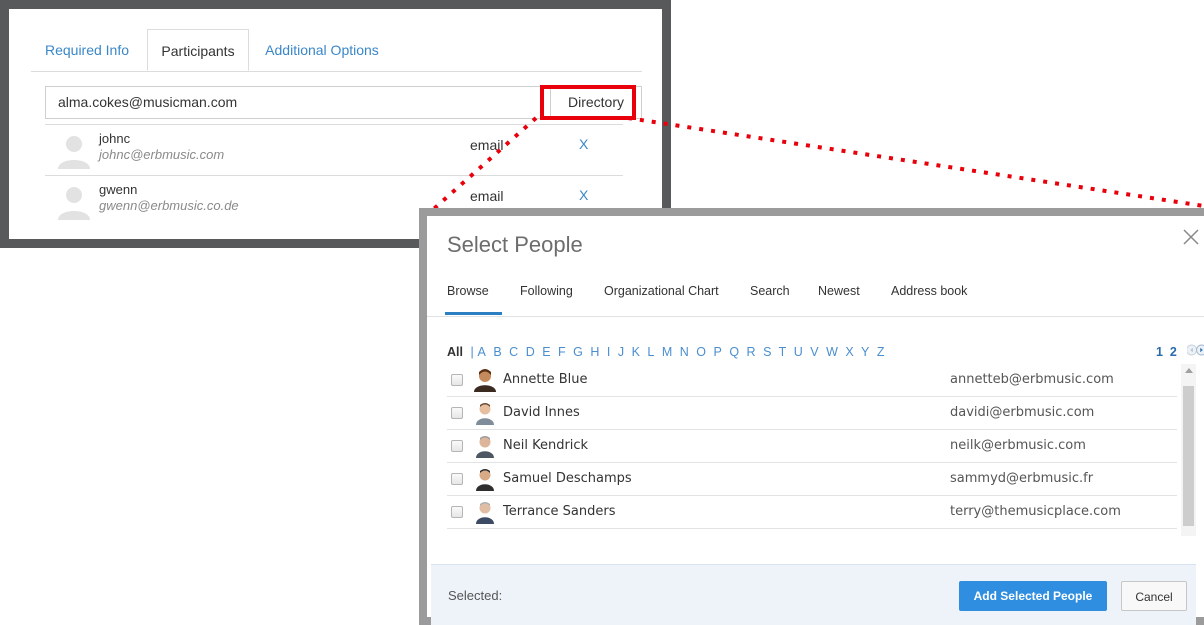  Describe the element at coordinates (546, 352) in the screenshot. I see `filter-letter: E` at that location.